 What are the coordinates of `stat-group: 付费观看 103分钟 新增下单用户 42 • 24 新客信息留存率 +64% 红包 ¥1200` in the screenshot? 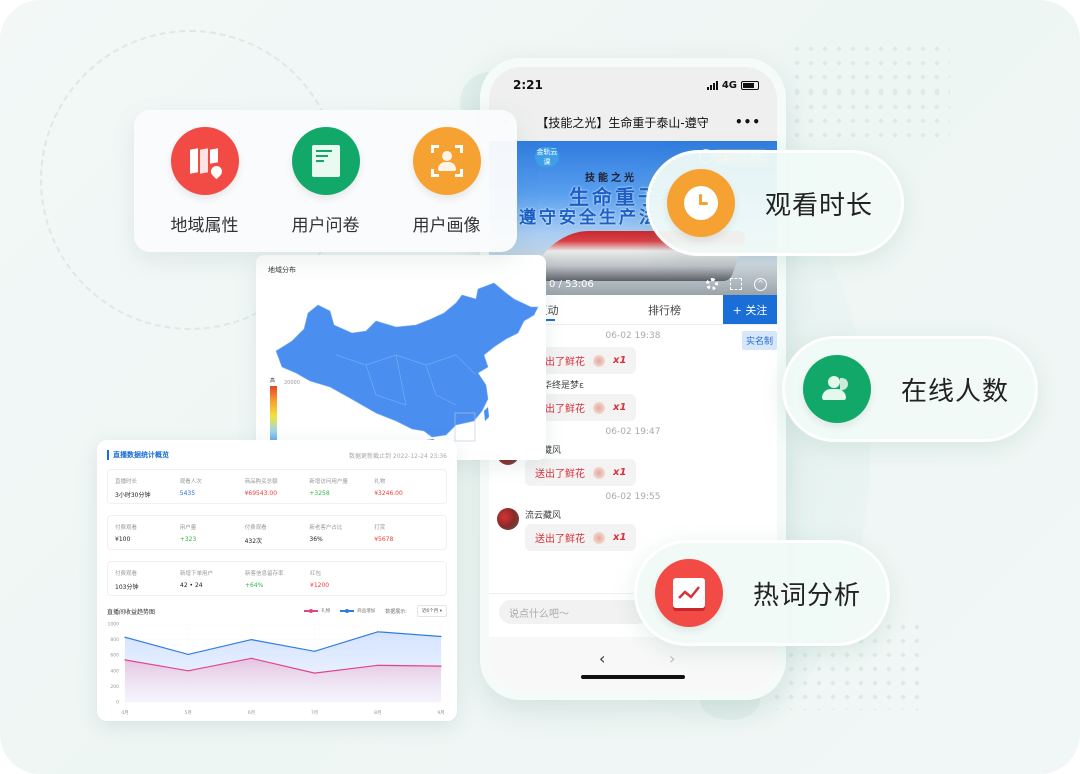 It's located at (277, 578).